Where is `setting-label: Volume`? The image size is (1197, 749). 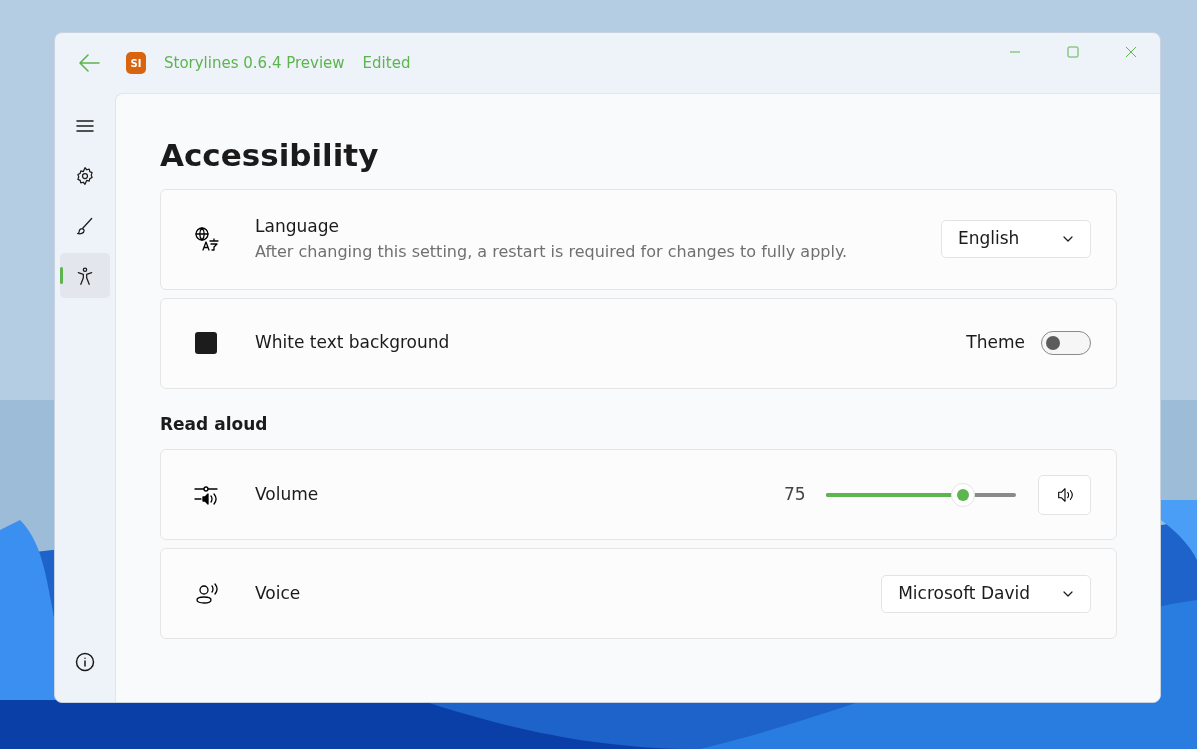 setting-label: Volume is located at coordinates (287, 494).